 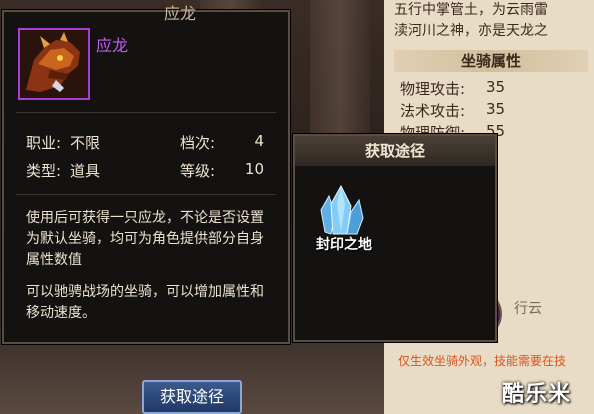 I want to click on profession-label: 职业:, so click(x=44, y=143).